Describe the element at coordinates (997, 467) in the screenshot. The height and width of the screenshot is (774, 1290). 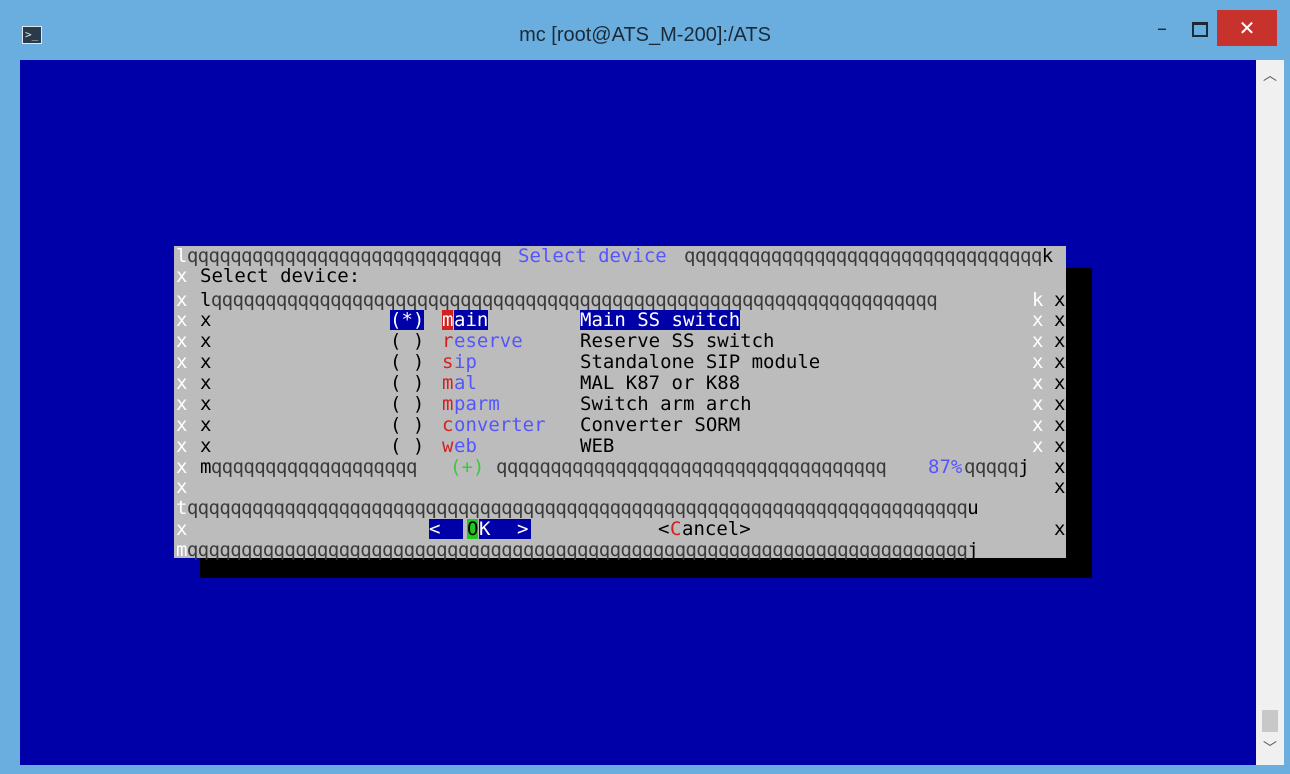
I see `listbox-frame-bottom-right: qqqqqj` at that location.